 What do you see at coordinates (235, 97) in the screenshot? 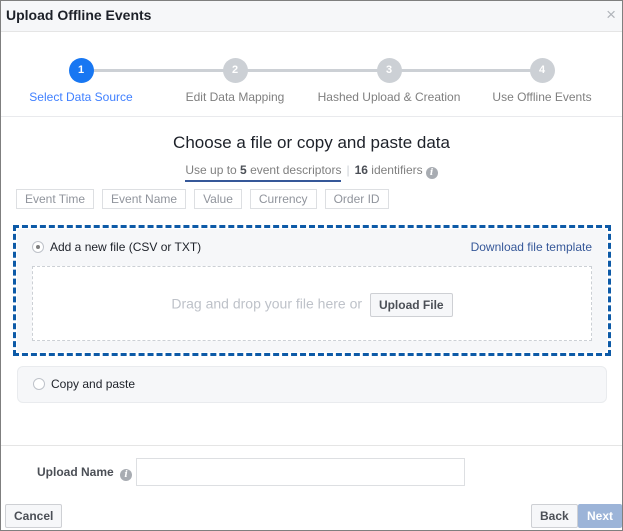
I see `step-label: Edit Data Mapping` at bounding box center [235, 97].